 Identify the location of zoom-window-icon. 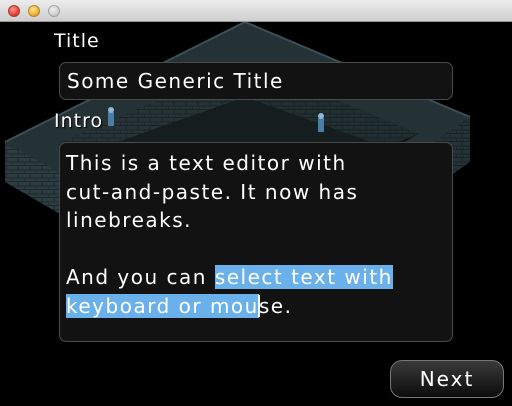
(54, 11).